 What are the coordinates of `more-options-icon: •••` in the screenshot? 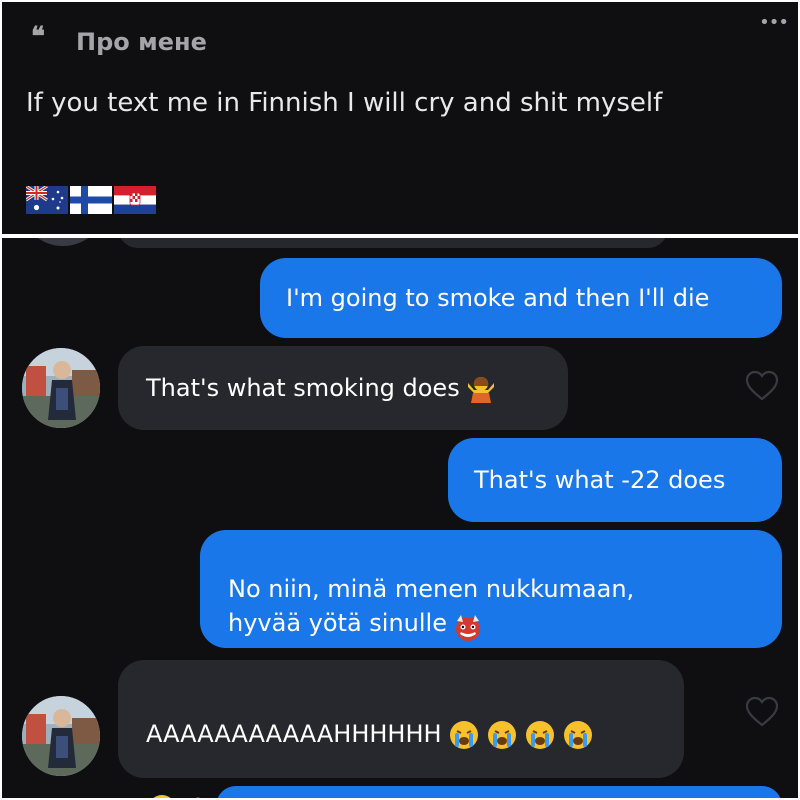 It's located at (774, 23).